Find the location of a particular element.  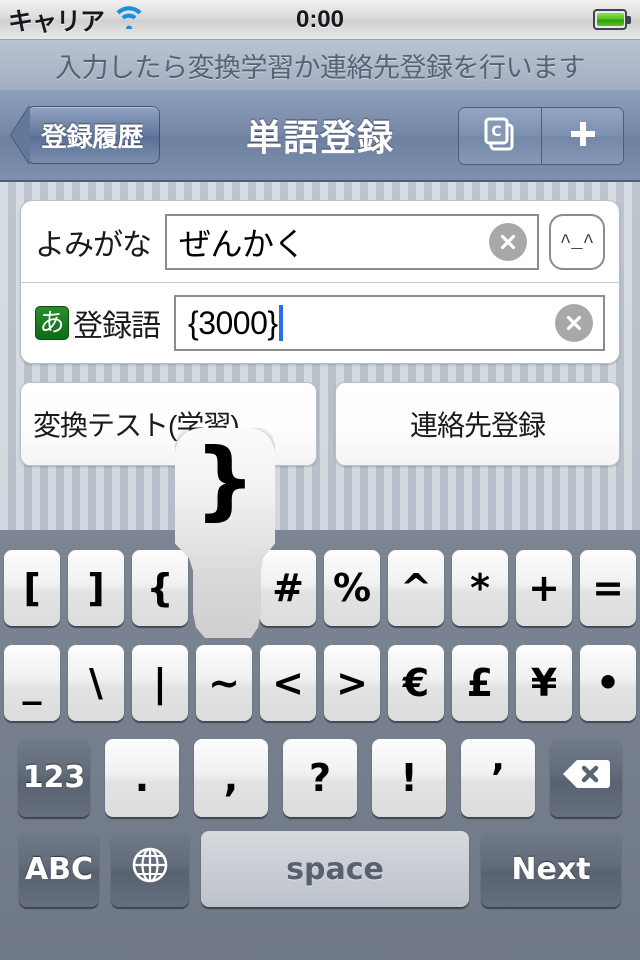

keyboard-row-1: [ ] { } # % ^ * + = is located at coordinates (320, 587).